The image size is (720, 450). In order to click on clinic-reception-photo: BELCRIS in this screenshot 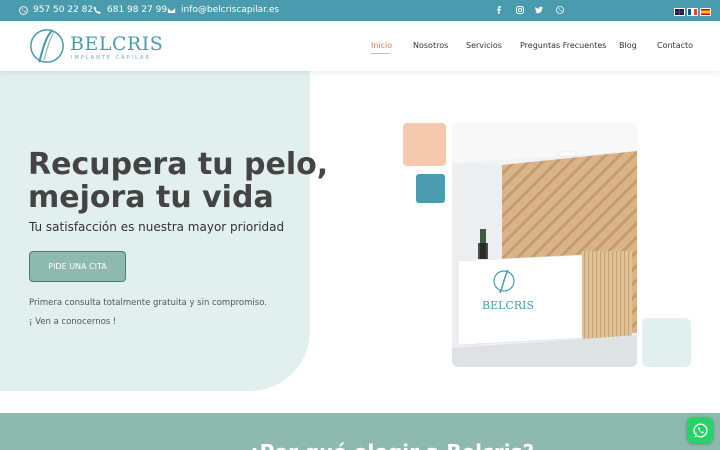, I will do `click(544, 245)`.